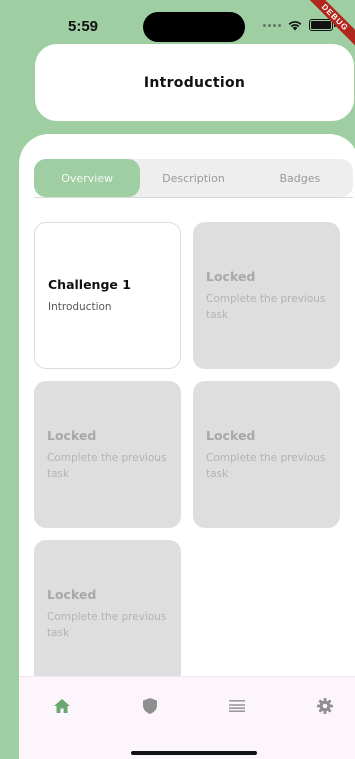  What do you see at coordinates (89, 284) in the screenshot?
I see `challenge-title: Challenge 1` at bounding box center [89, 284].